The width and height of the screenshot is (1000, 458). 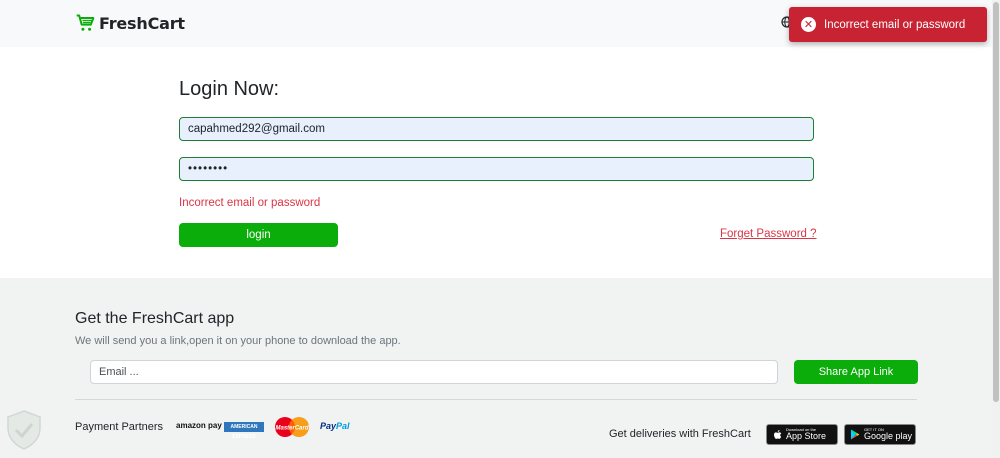 What do you see at coordinates (229, 89) in the screenshot?
I see `page-title: Login Now:` at bounding box center [229, 89].